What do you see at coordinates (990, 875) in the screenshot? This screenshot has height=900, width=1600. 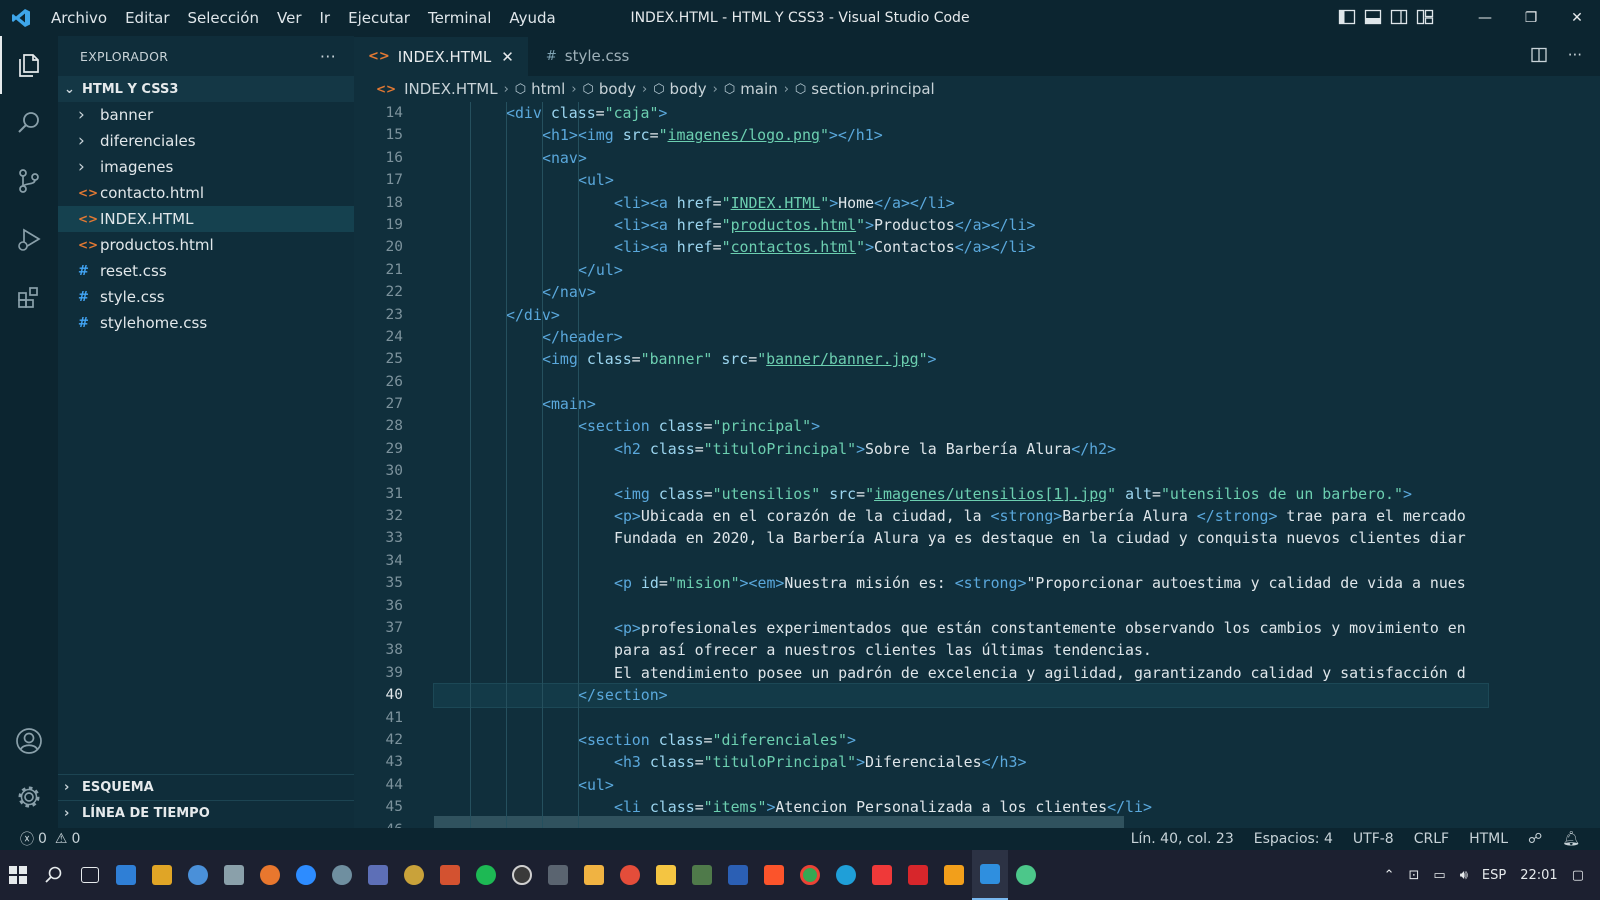 I see `vscode-taskbar-icon` at bounding box center [990, 875].